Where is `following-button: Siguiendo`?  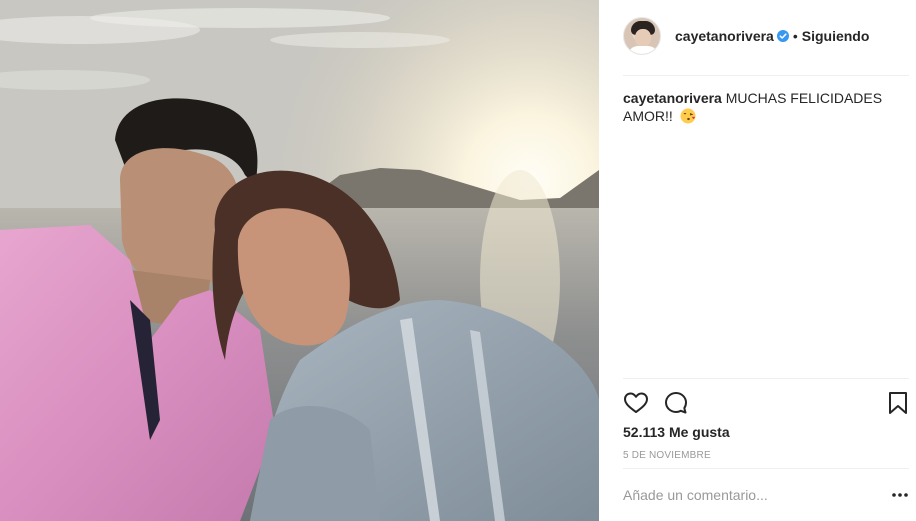
following-button: Siguiendo is located at coordinates (836, 36).